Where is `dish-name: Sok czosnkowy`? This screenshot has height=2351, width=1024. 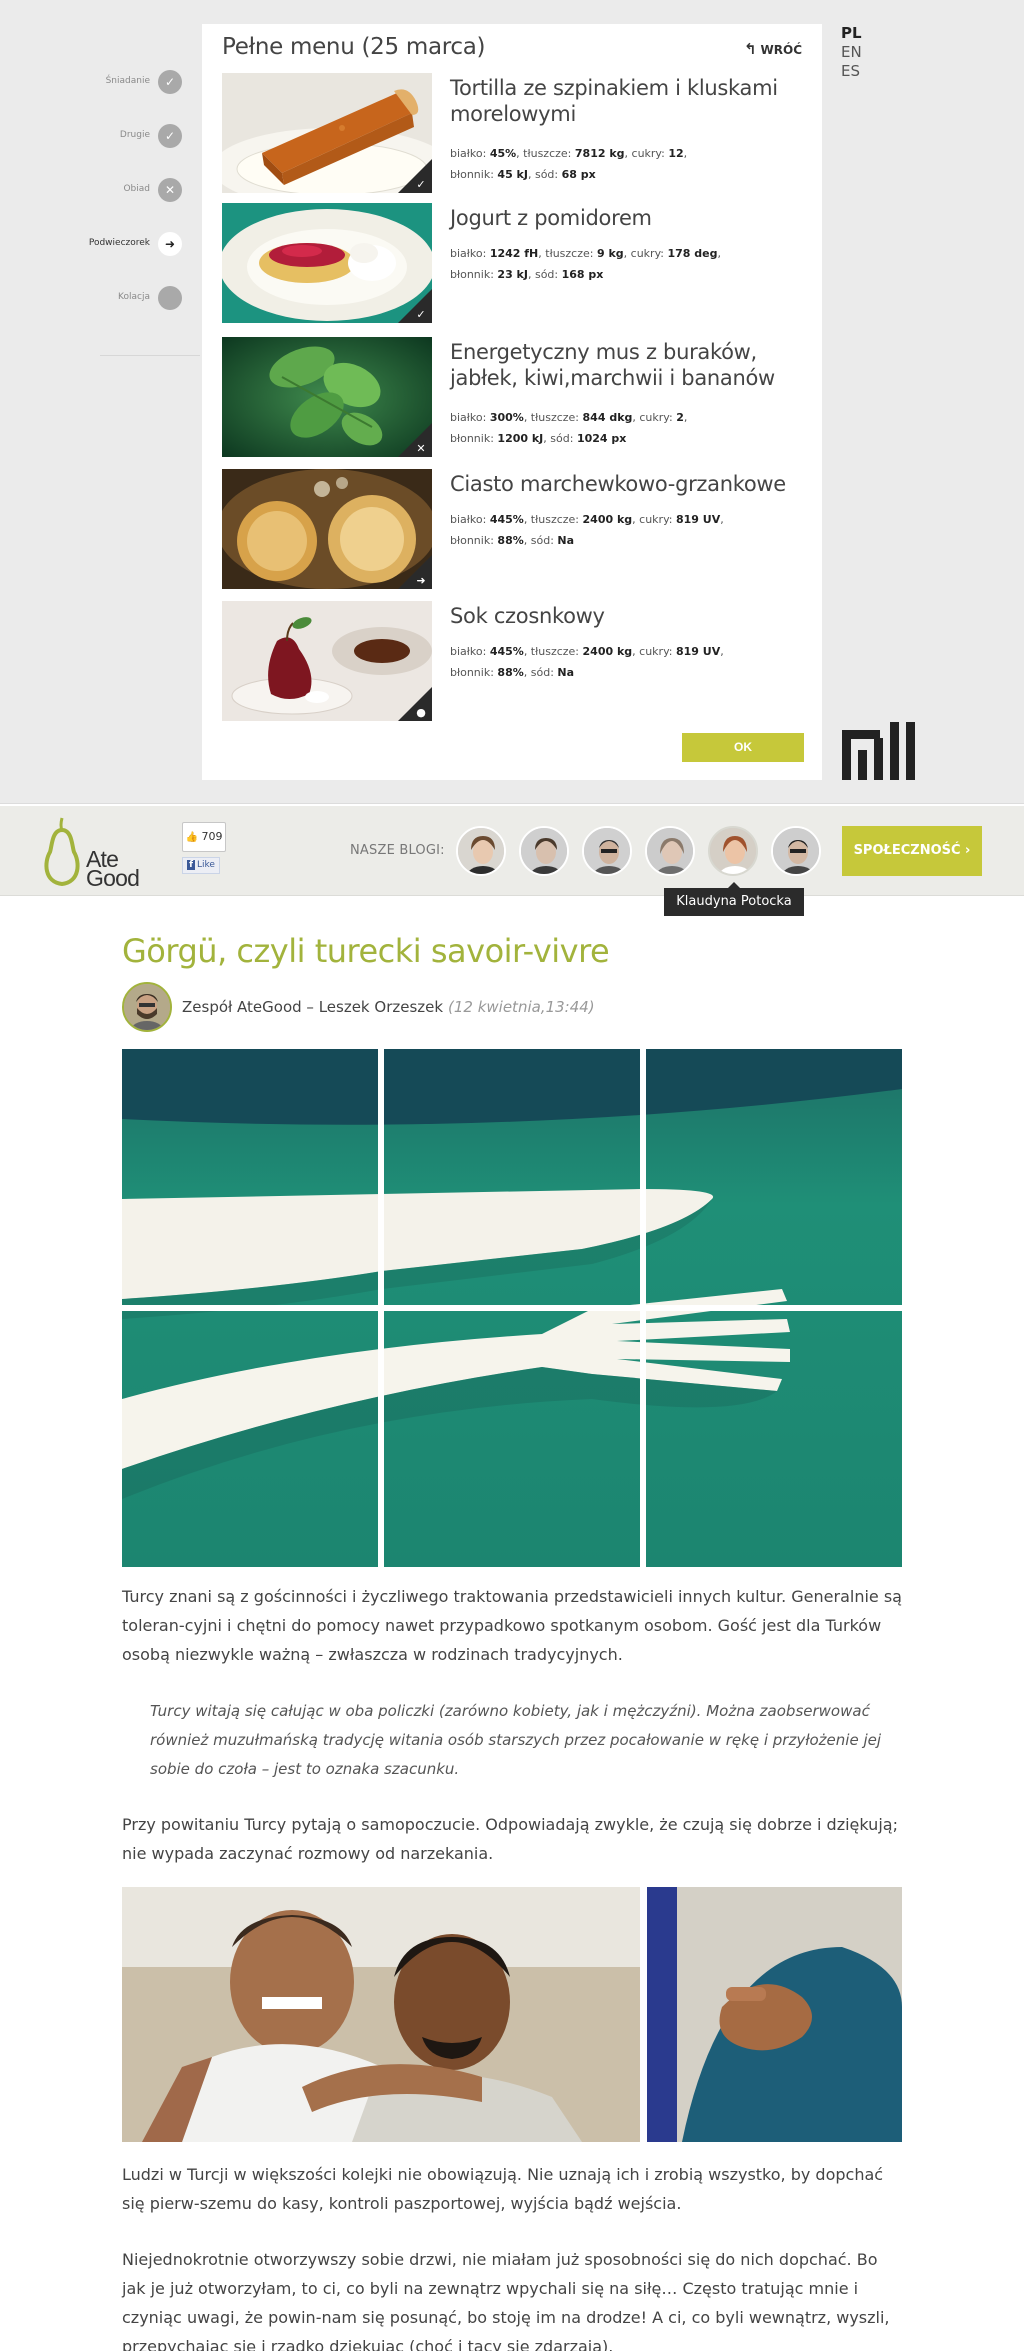
dish-name: Sok czosnkowy is located at coordinates (527, 616).